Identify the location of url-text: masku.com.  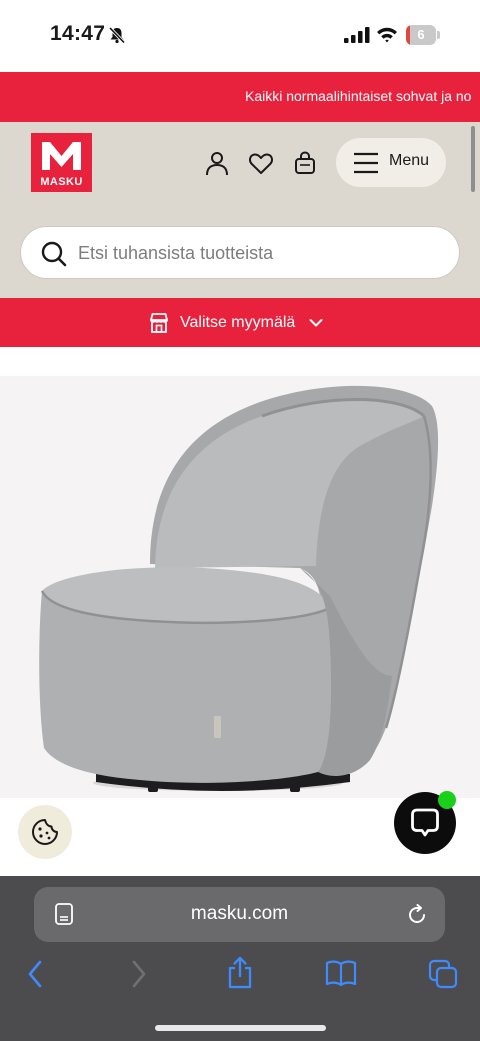
(239, 913).